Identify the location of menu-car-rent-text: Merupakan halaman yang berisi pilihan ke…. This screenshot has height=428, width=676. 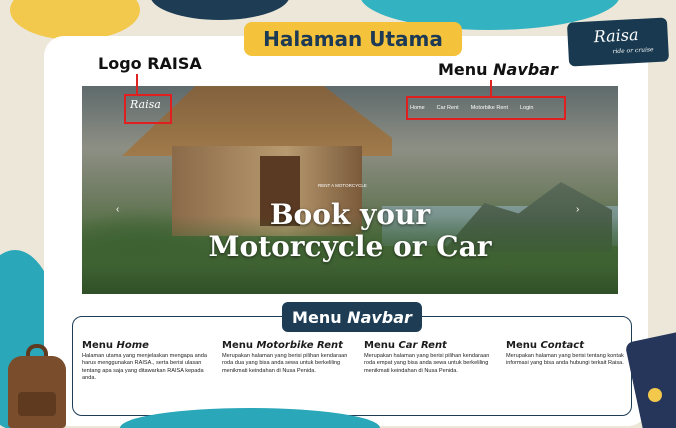
(427, 363).